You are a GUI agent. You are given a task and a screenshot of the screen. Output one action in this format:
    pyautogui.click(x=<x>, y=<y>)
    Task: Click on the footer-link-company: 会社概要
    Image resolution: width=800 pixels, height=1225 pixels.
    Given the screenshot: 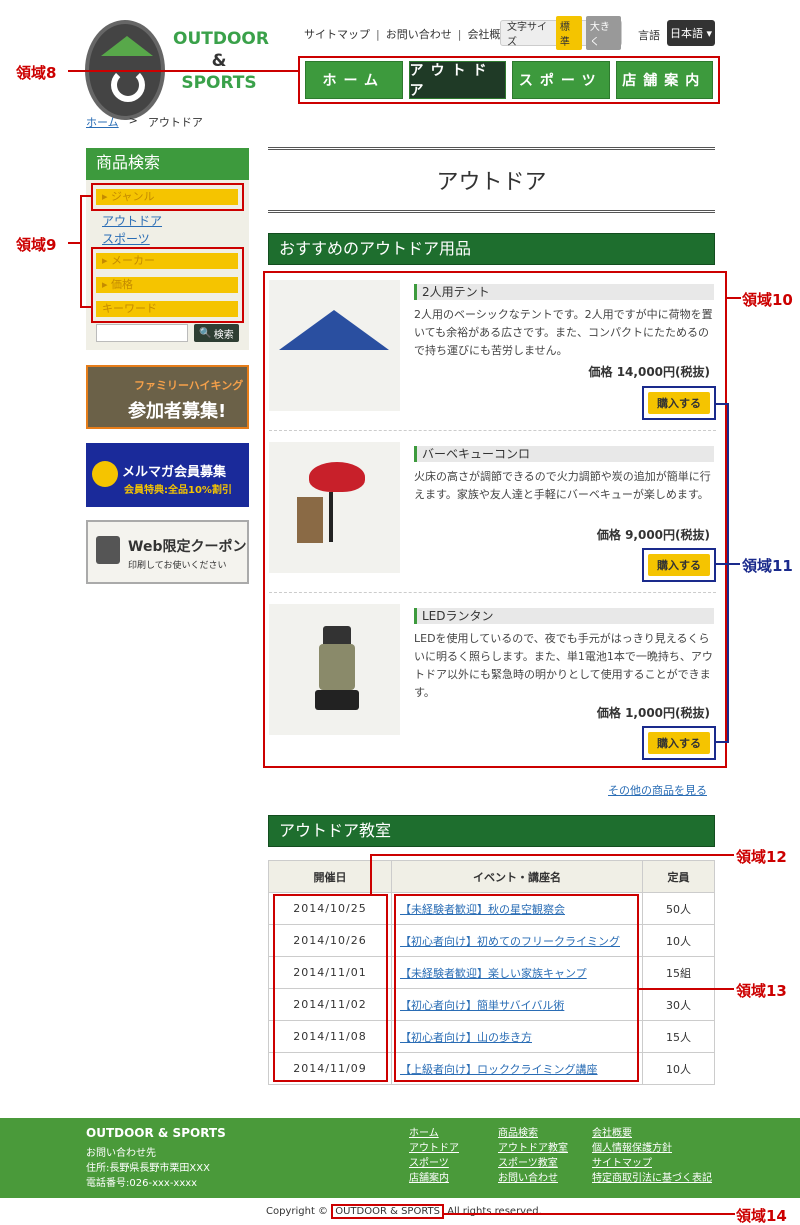 What is the action you would take?
    pyautogui.click(x=652, y=1133)
    